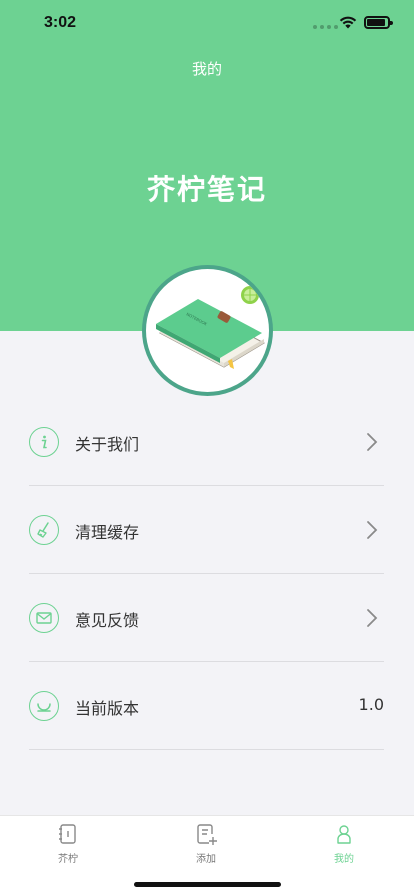 This screenshot has height=896, width=414. What do you see at coordinates (44, 530) in the screenshot?
I see `broom-icon` at bounding box center [44, 530].